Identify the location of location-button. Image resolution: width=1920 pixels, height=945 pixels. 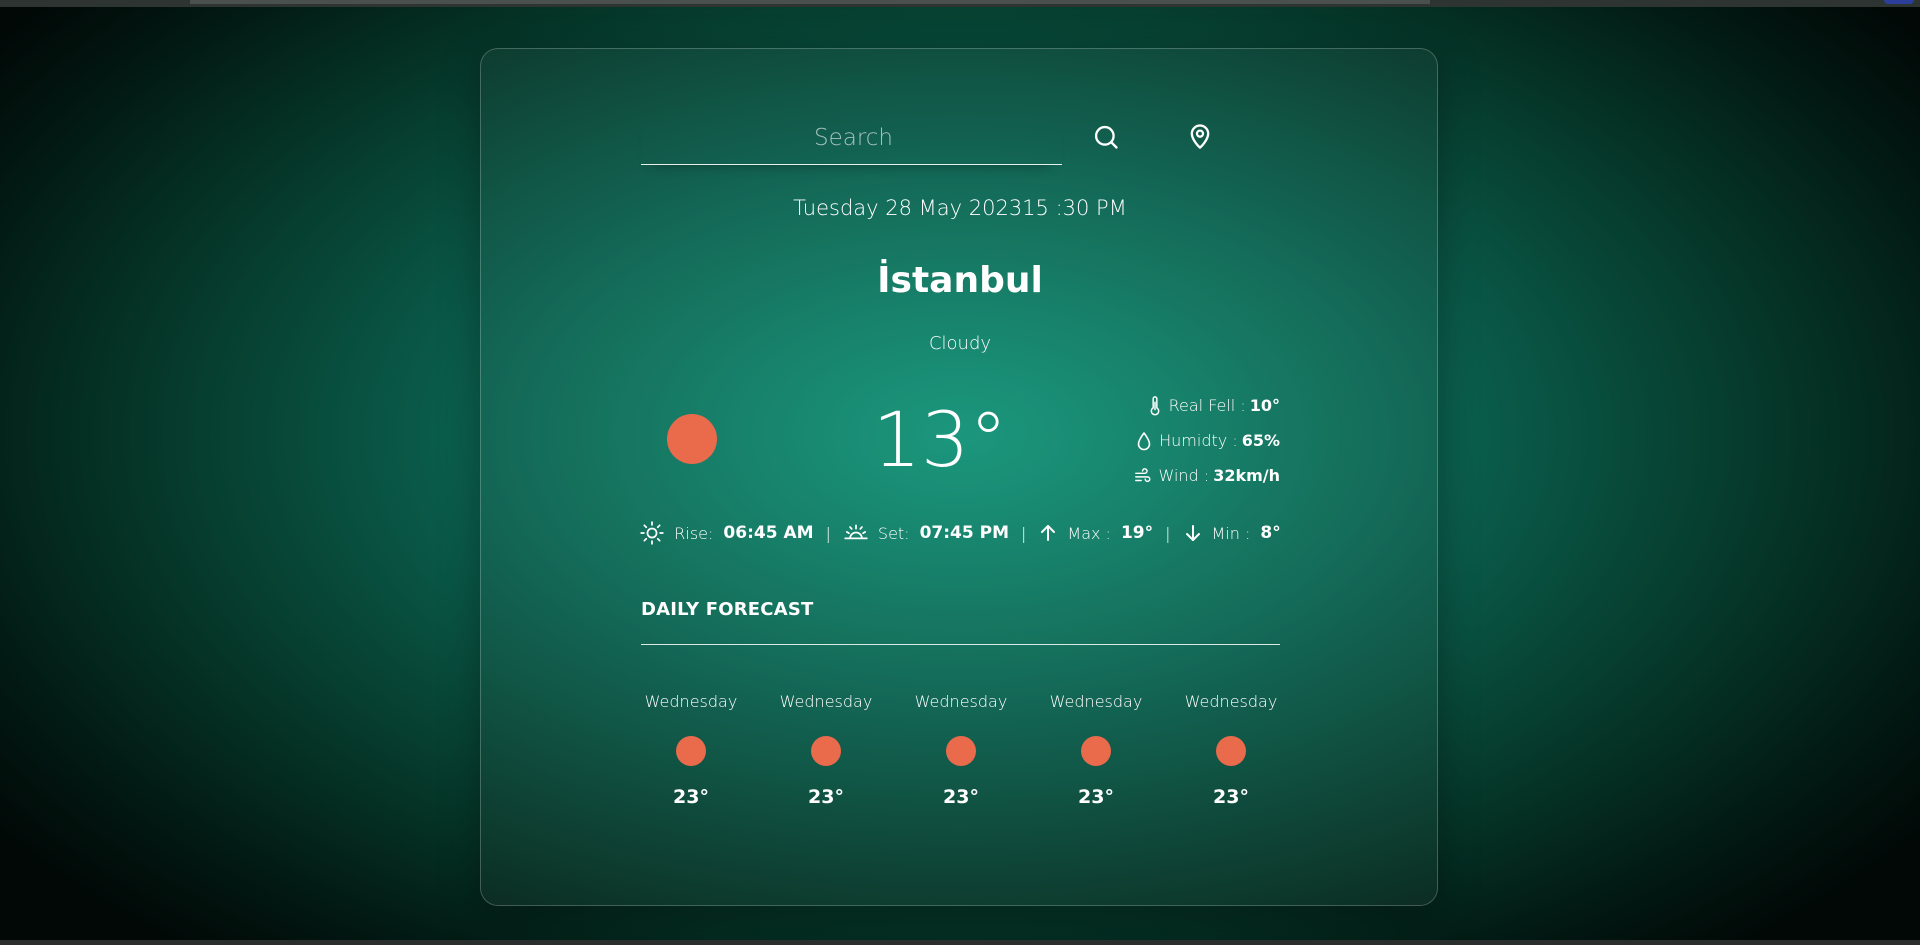
(1200, 136).